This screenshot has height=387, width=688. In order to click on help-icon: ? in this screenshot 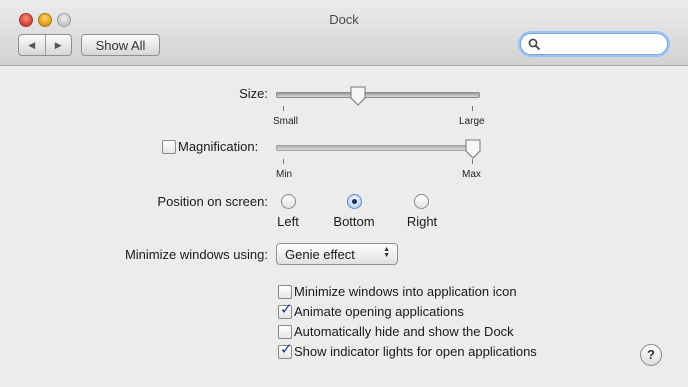, I will do `click(651, 355)`.